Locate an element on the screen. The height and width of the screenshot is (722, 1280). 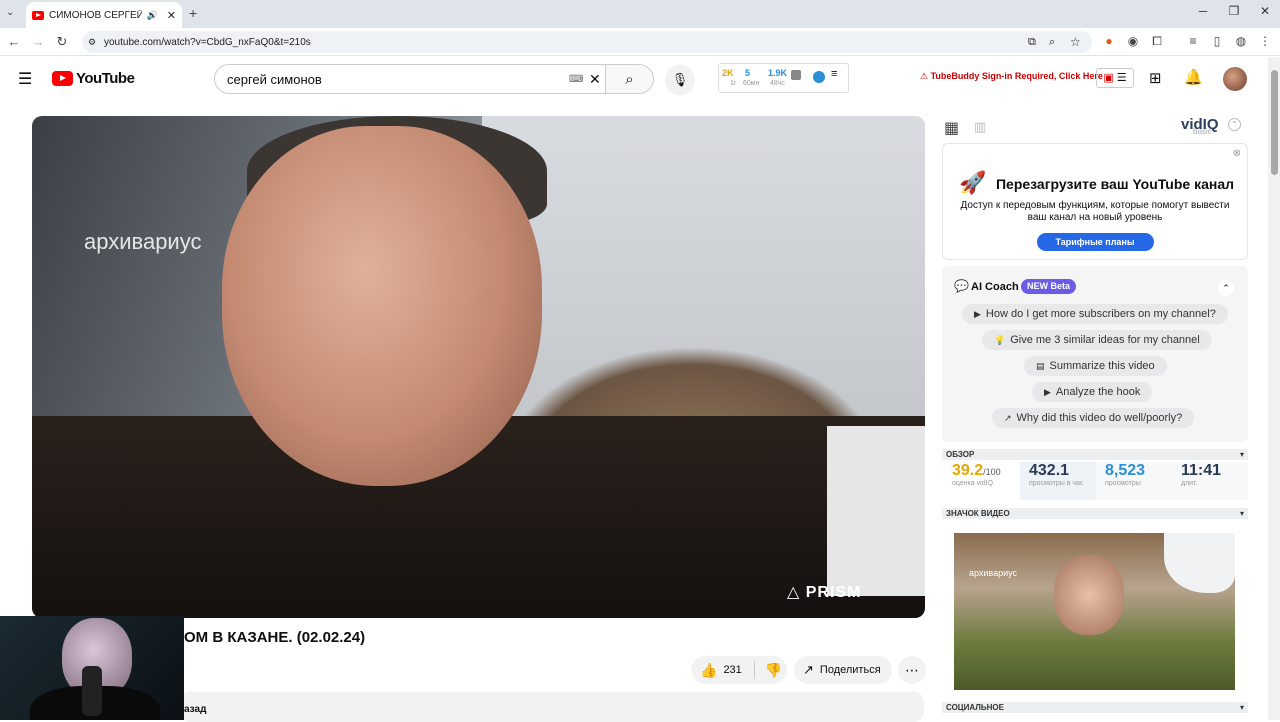
voice-search-button: 🎙 is located at coordinates (680, 80).